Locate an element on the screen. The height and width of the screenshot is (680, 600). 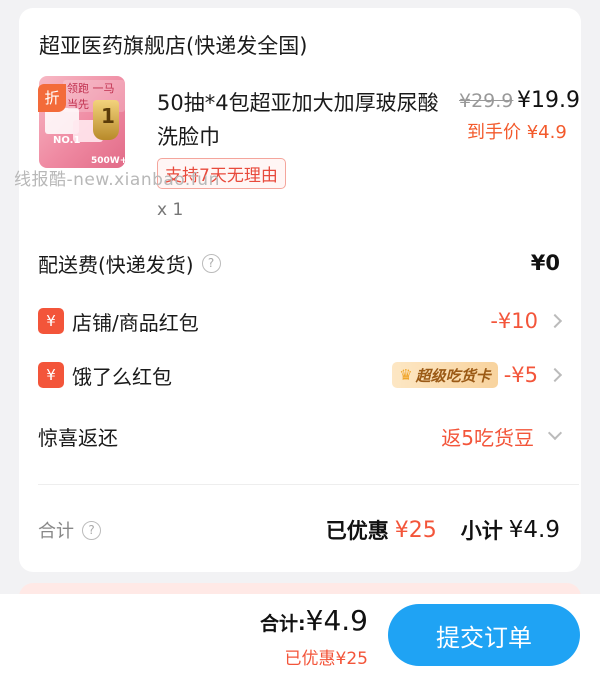
eleme-coupon-label: 饿了么红包 is located at coordinates (122, 376).